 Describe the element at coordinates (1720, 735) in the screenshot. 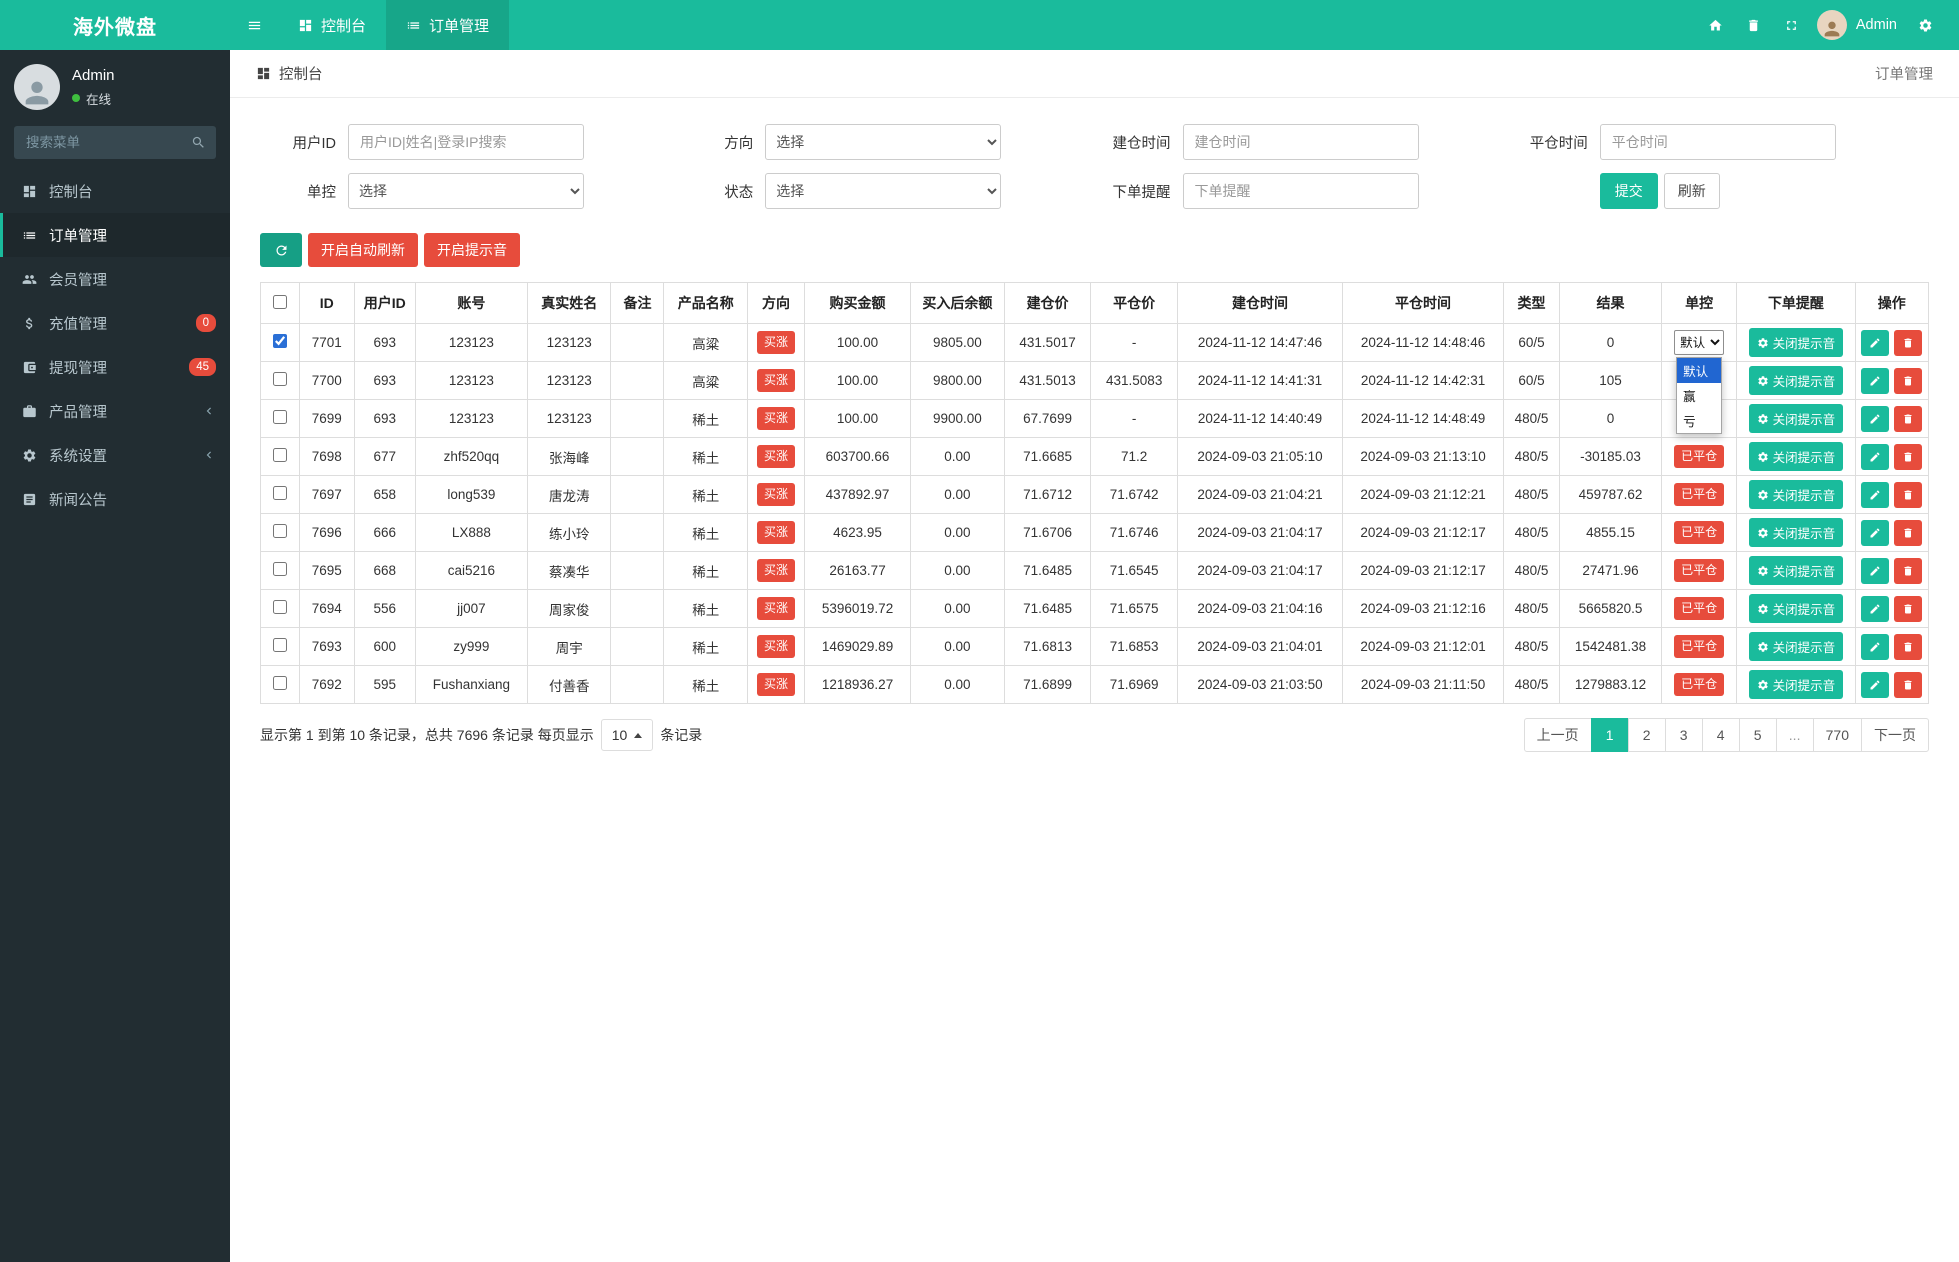

I see `page-button: 4` at that location.